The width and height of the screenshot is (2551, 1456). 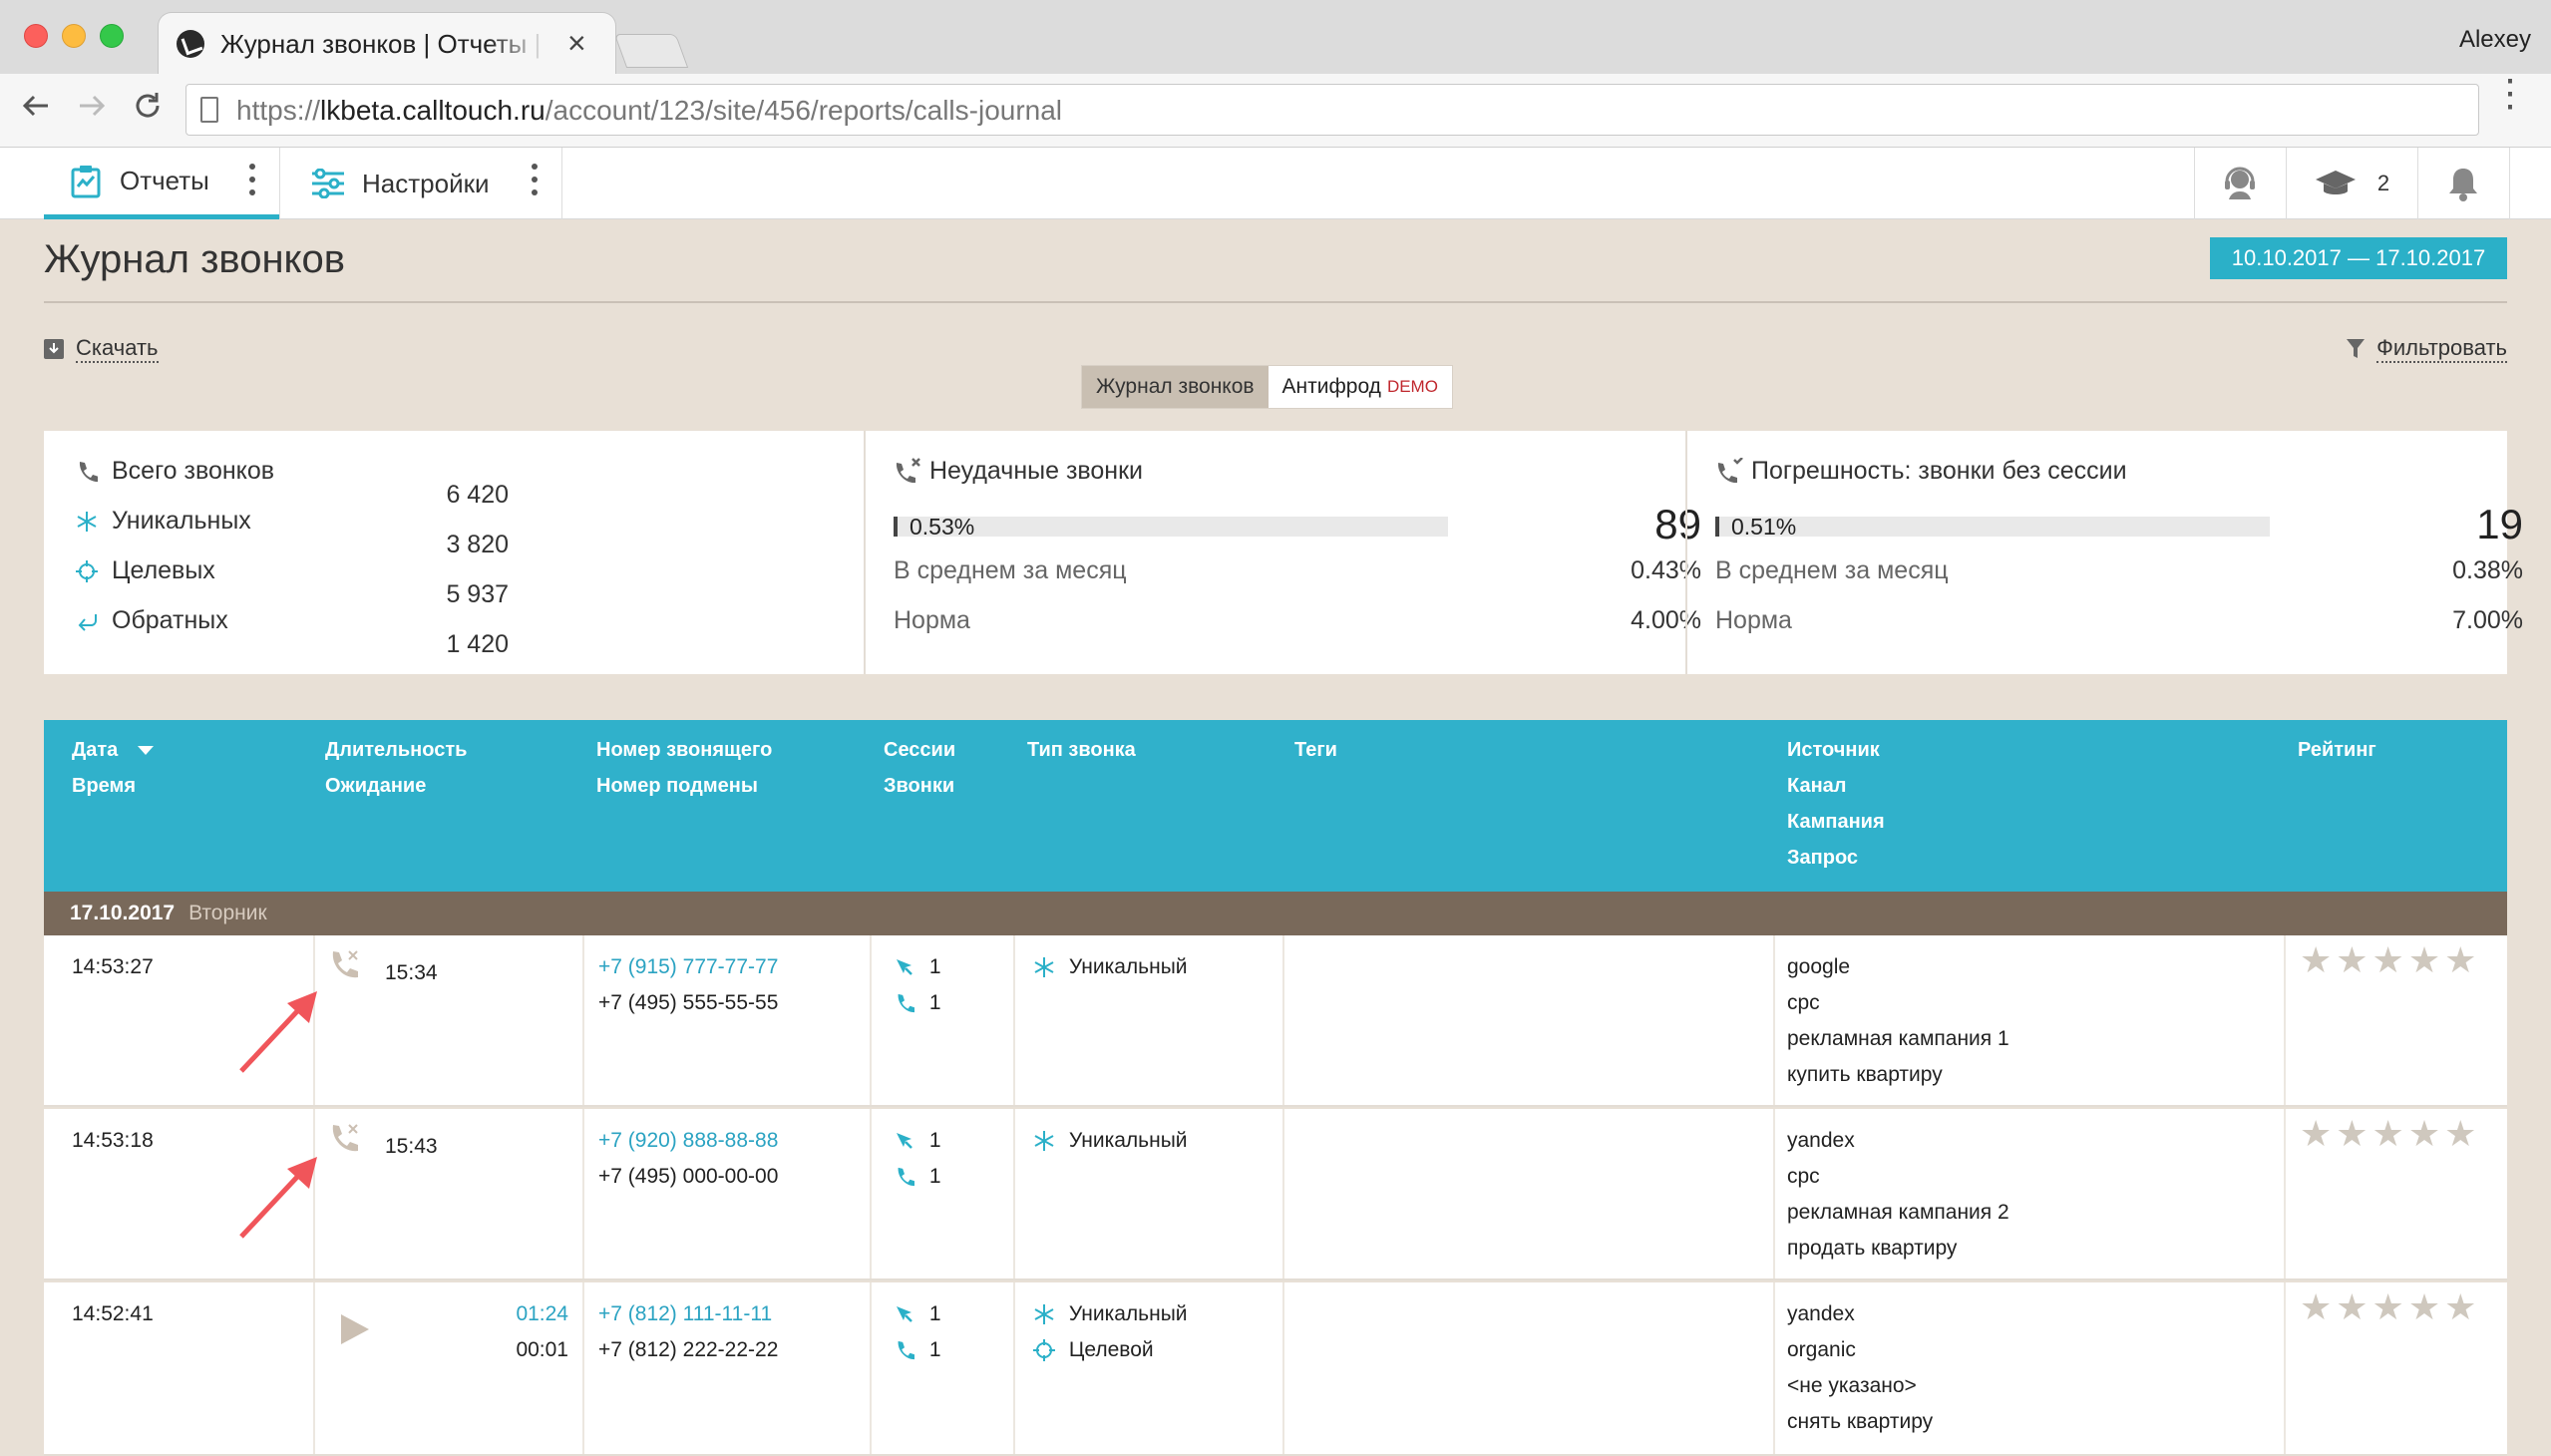 I want to click on failed-calls-bar: 0.53%, so click(x=1171, y=527).